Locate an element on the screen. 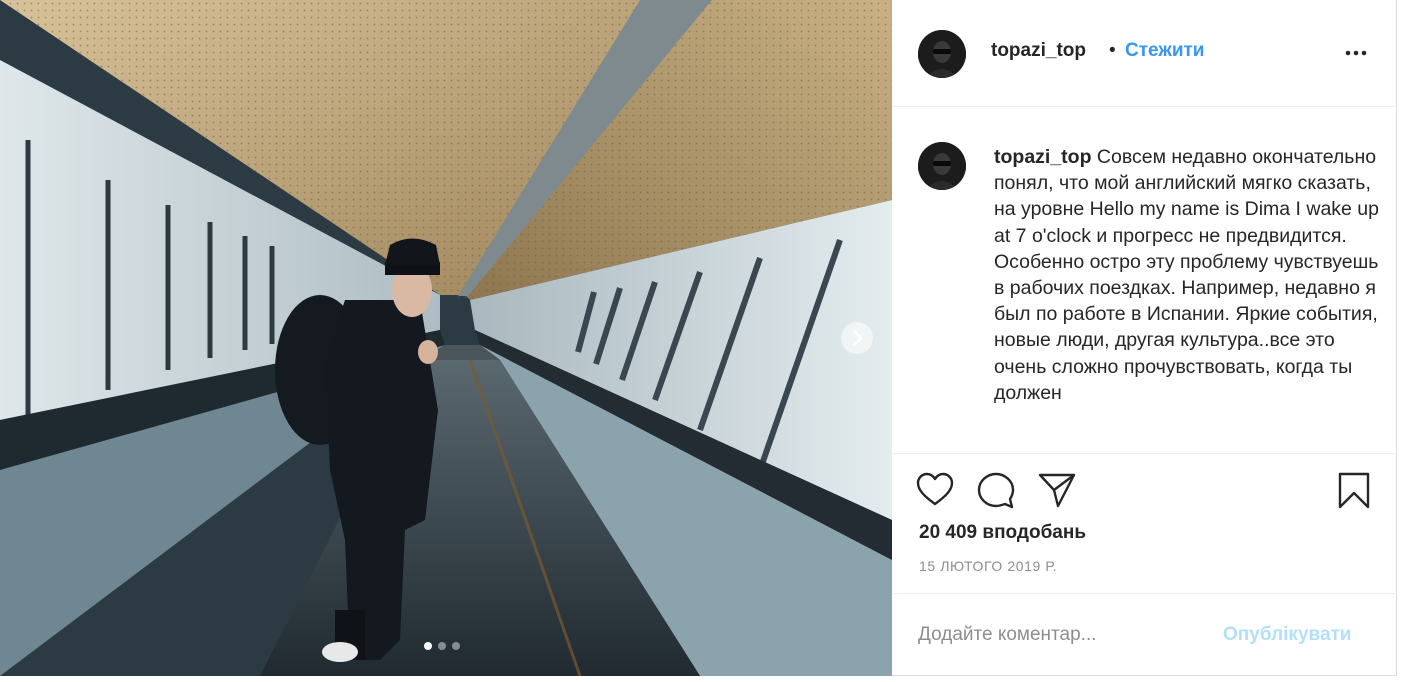  save-button is located at coordinates (1354, 493).